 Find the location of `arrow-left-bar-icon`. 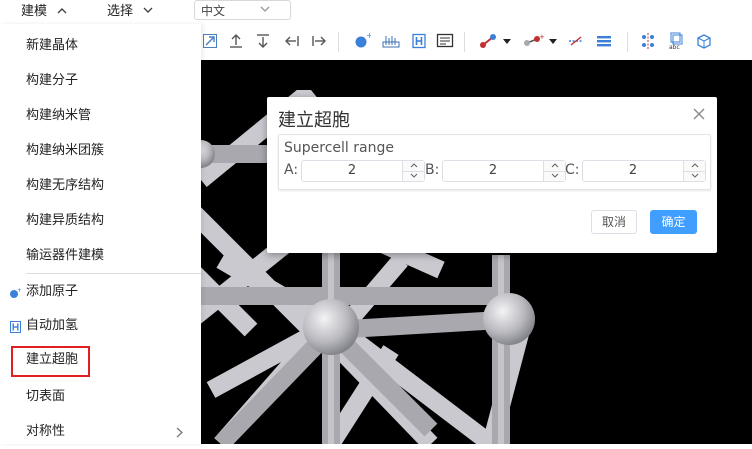

arrow-left-bar-icon is located at coordinates (292, 41).